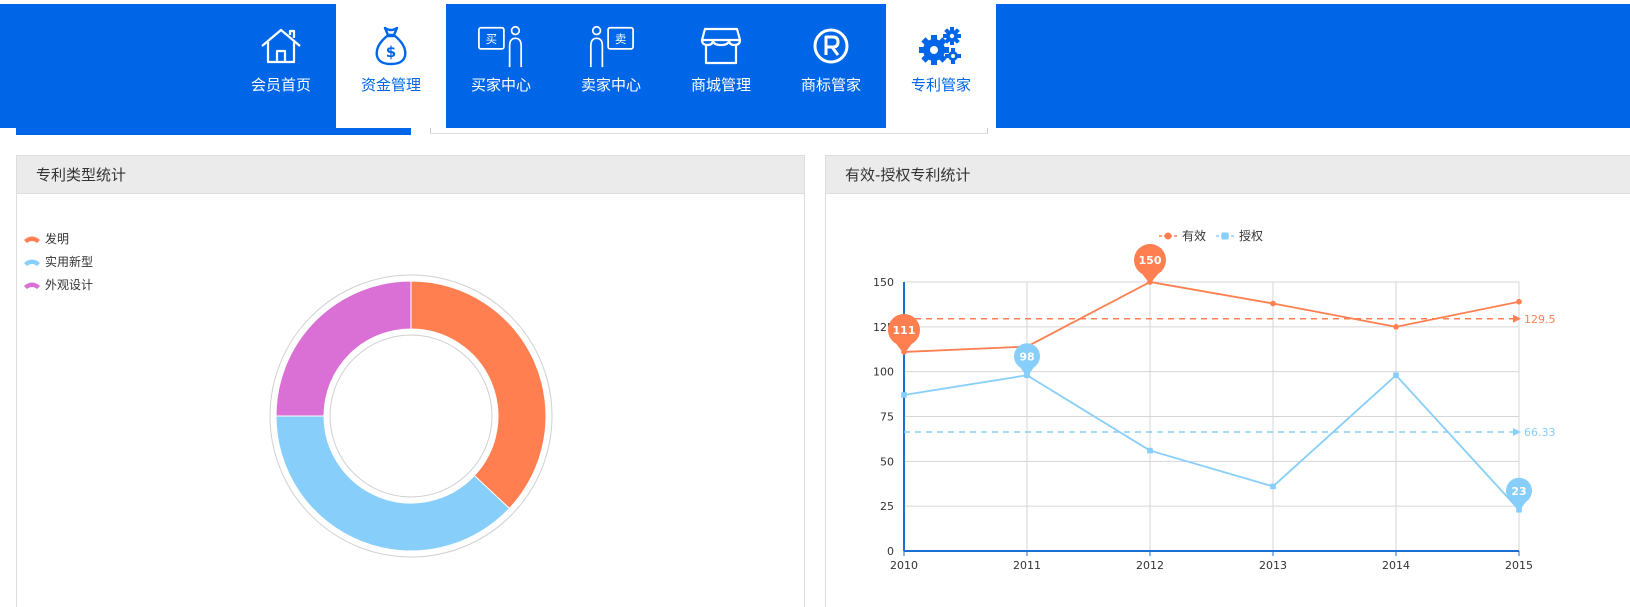 Image resolution: width=1630 pixels, height=607 pixels. I want to click on registered-trademark-icon, so click(831, 46).